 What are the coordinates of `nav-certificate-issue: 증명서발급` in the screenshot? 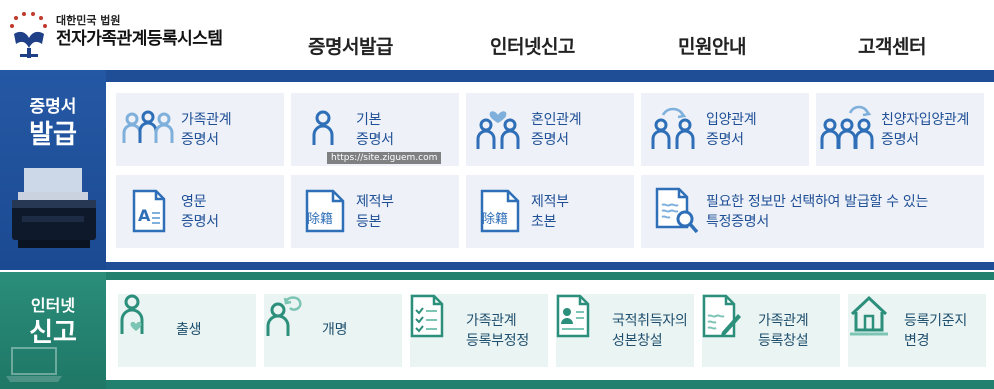 It's located at (350, 45).